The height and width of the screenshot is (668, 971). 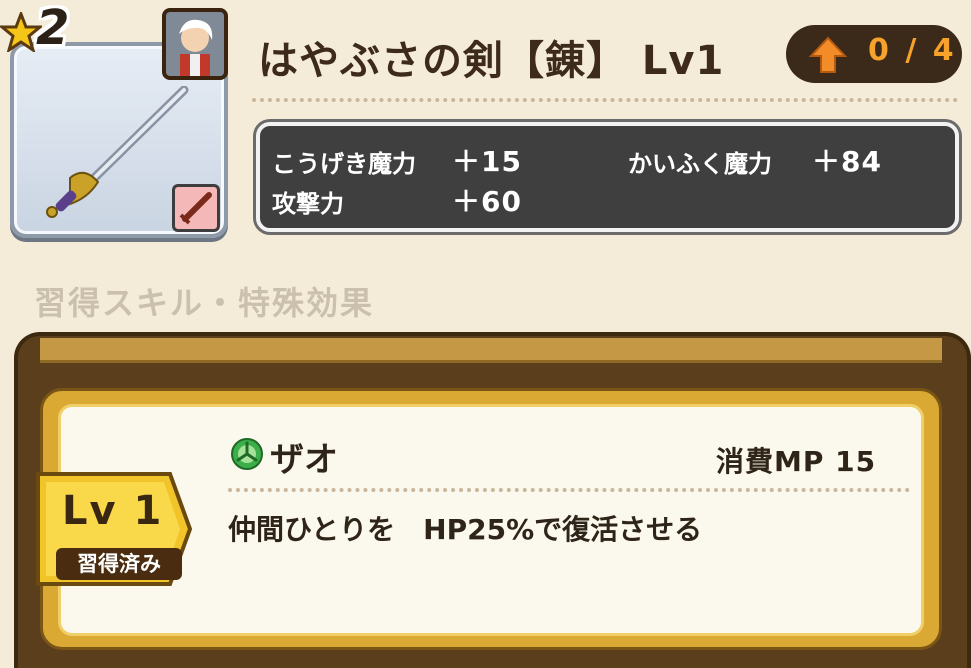 What do you see at coordinates (491, 61) in the screenshot?
I see `item-name: はやぶさの剣【錬】 Lv1` at bounding box center [491, 61].